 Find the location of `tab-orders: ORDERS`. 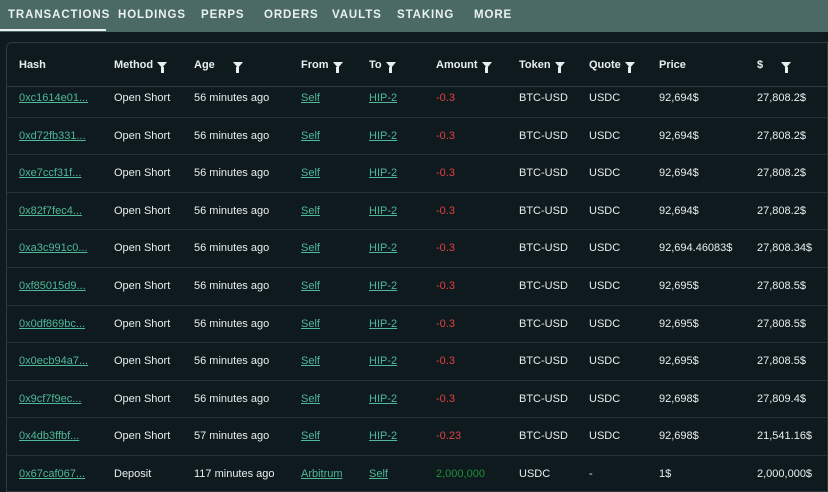

tab-orders: ORDERS is located at coordinates (291, 15).